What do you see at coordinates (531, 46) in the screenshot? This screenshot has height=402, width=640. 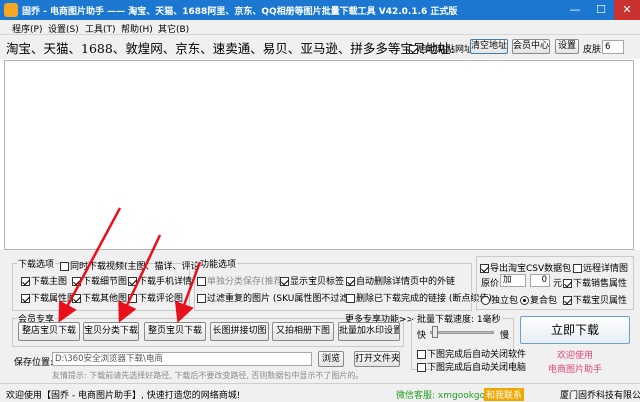 I see `member-center-button: 会员中心` at bounding box center [531, 46].